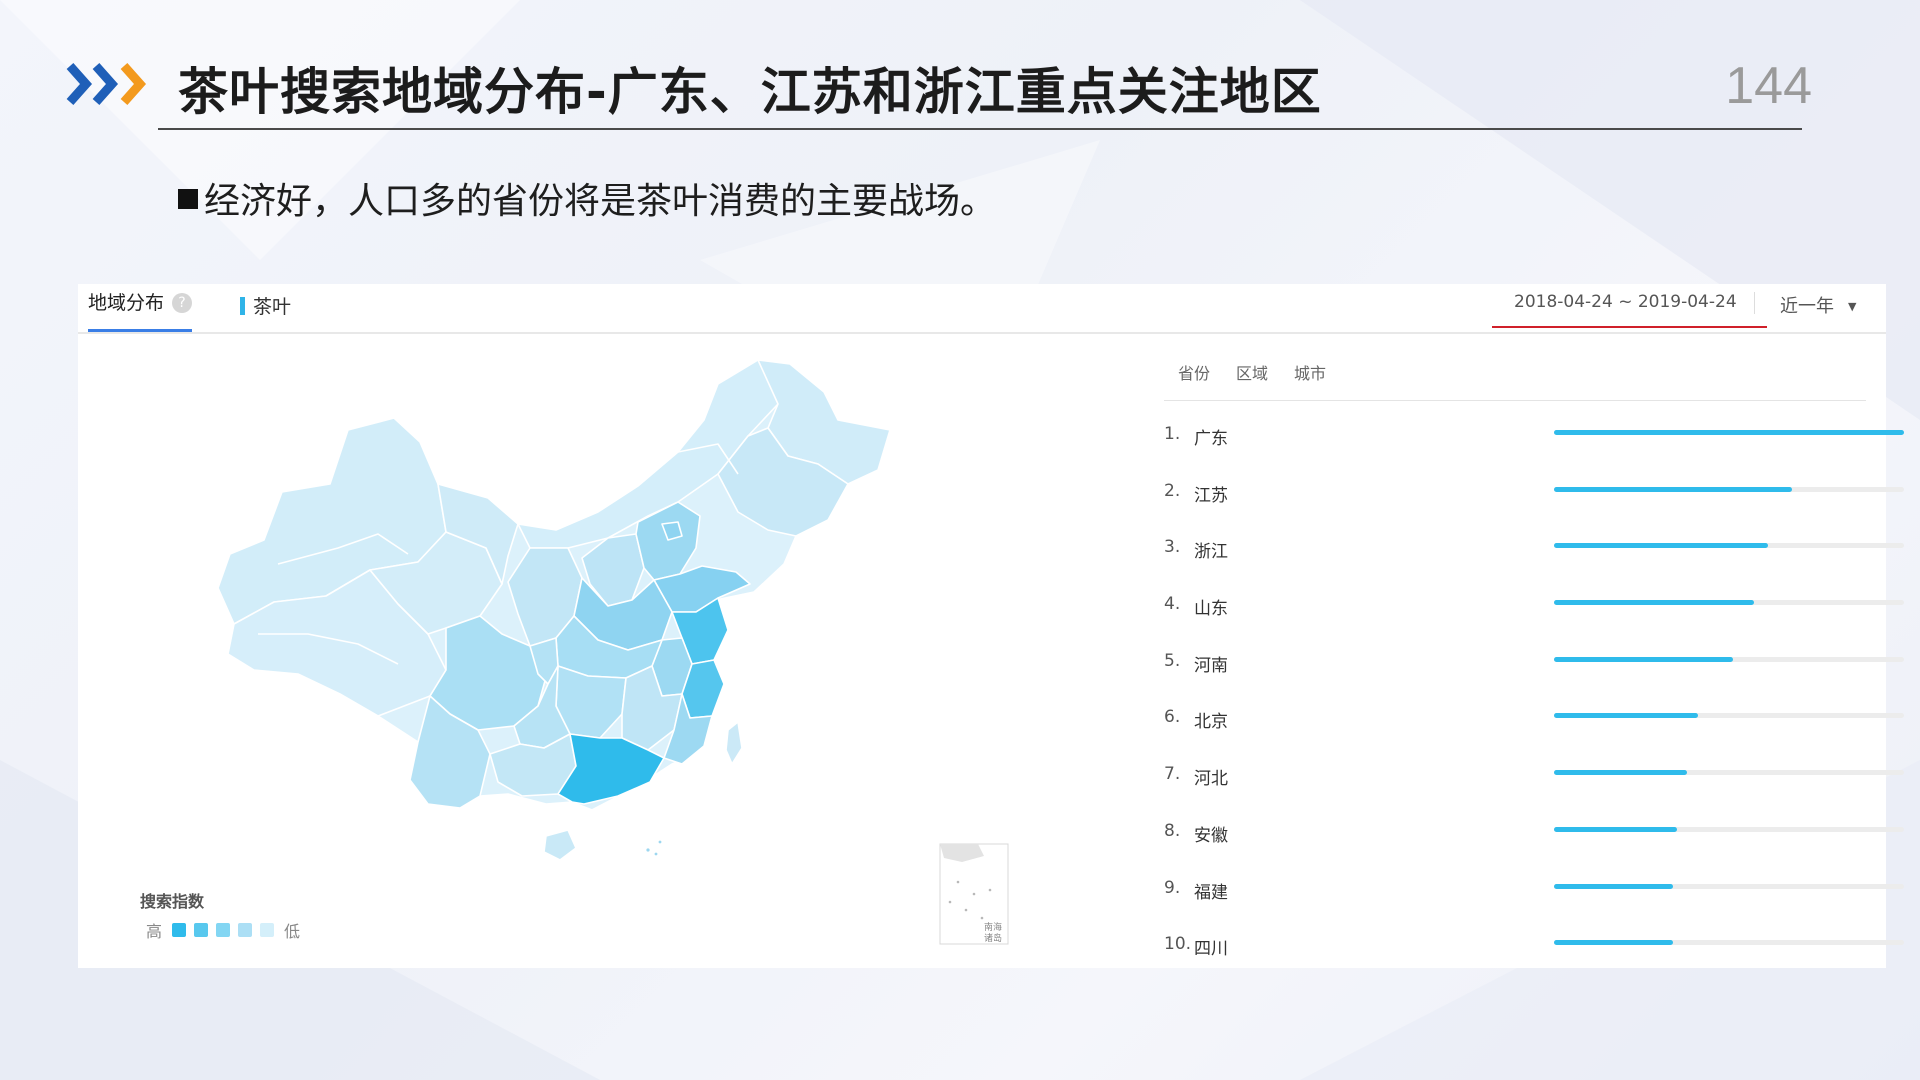 The image size is (1920, 1080). I want to click on rank-number: 9., so click(1172, 887).